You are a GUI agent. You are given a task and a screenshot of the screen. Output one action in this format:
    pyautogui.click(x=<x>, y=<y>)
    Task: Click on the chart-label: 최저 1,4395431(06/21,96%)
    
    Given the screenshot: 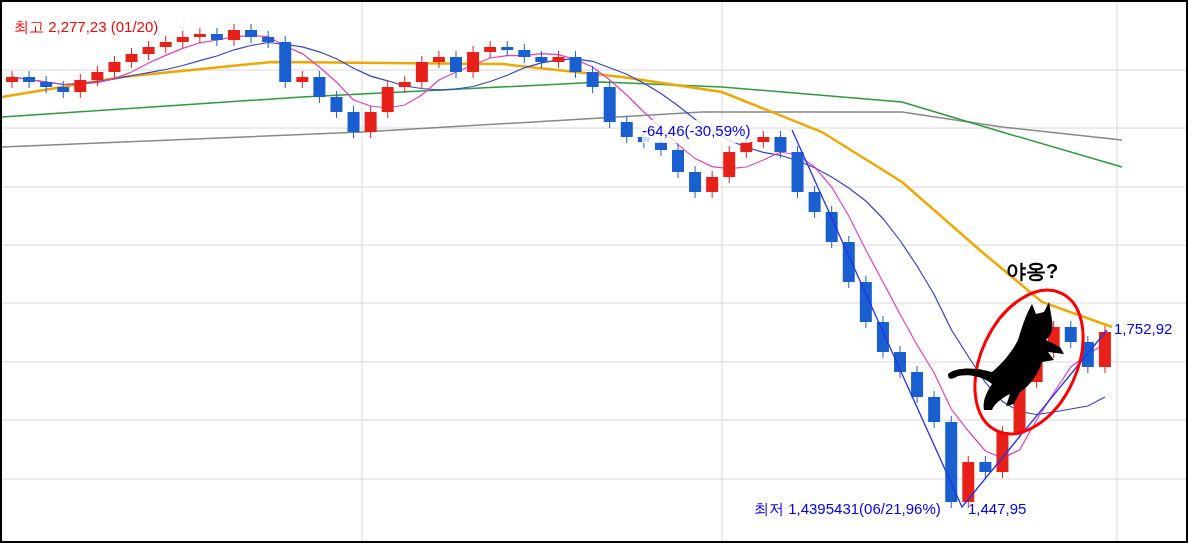 What is the action you would take?
    pyautogui.click(x=847, y=509)
    